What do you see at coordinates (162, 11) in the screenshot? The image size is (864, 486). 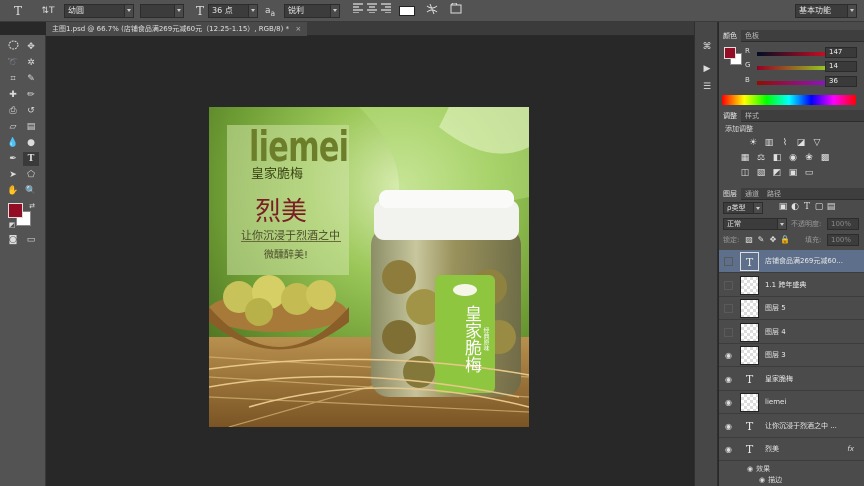 I see `font-style-select` at bounding box center [162, 11].